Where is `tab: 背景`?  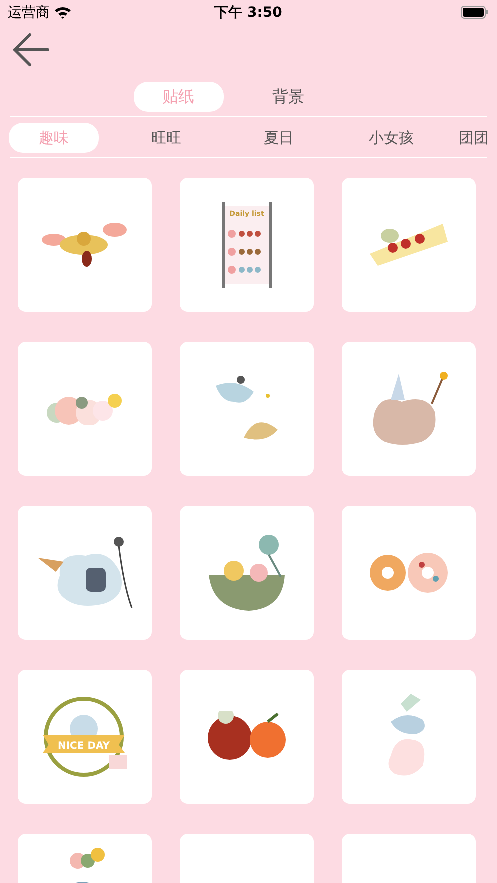
tab: 背景 is located at coordinates (289, 97).